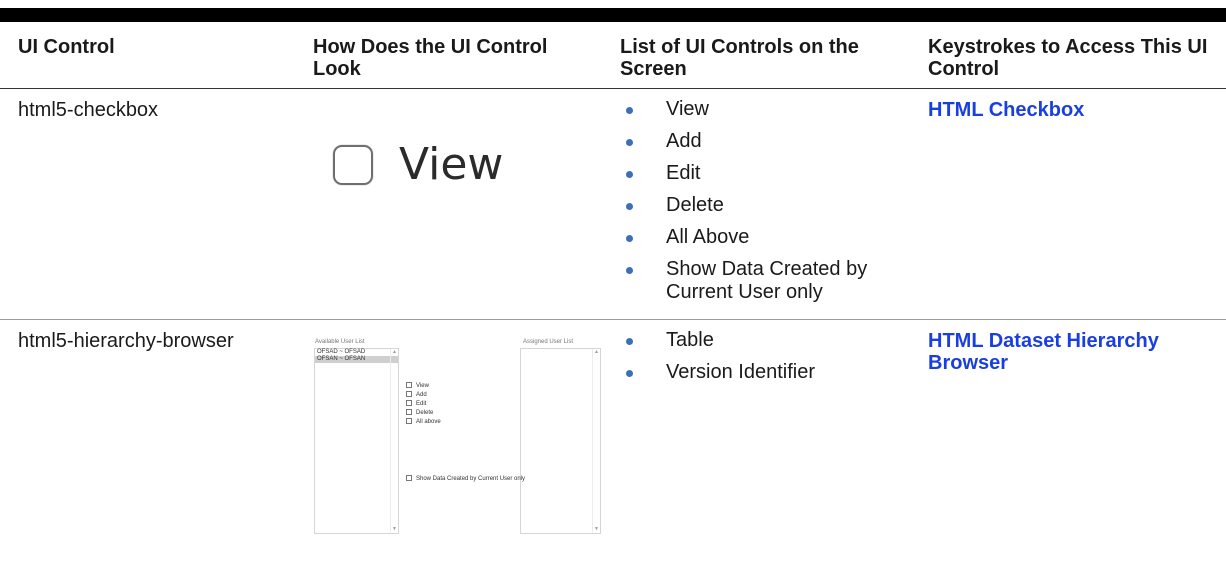 The width and height of the screenshot is (1226, 574). What do you see at coordinates (760, 205) in the screenshot?
I see `list-item: Delete` at bounding box center [760, 205].